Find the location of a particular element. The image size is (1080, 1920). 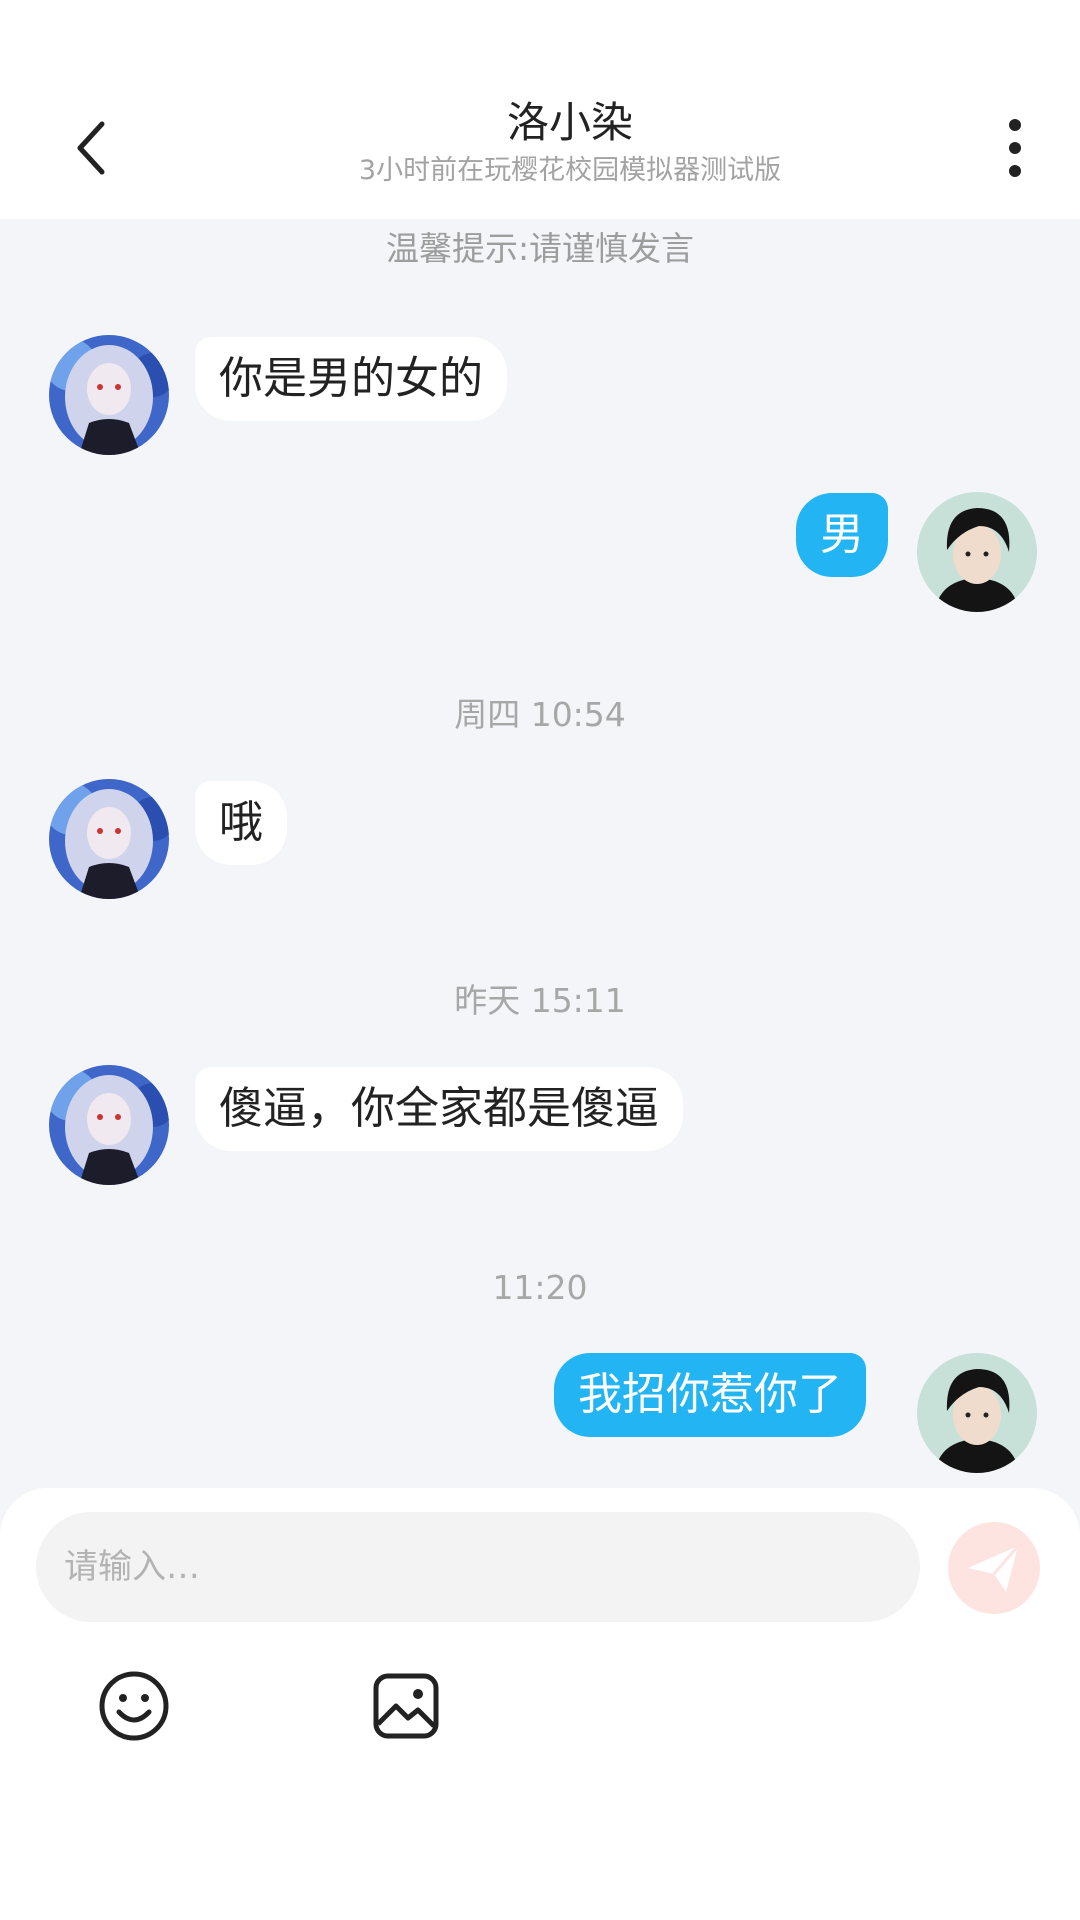

chat-header: 洛小染 3小时前在玩樱花校园模拟器测试版 is located at coordinates (540, 109).